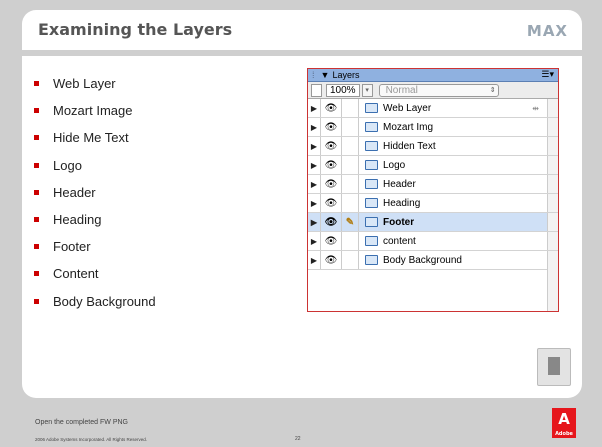  Describe the element at coordinates (535, 108) in the screenshot. I see `share-layer-icon: ⇹` at that location.